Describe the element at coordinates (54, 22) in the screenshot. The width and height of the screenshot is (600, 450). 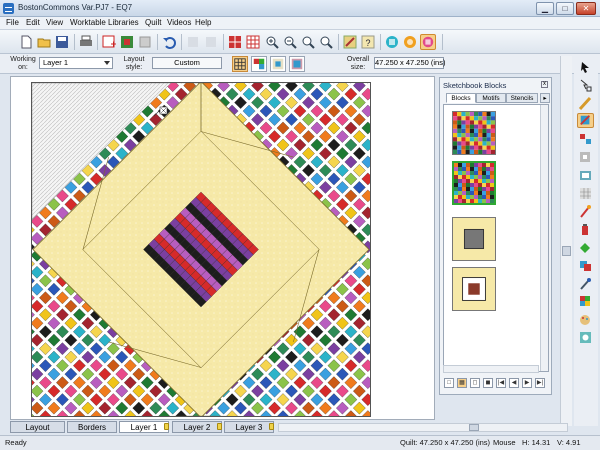
I see `menu-view: View` at that location.